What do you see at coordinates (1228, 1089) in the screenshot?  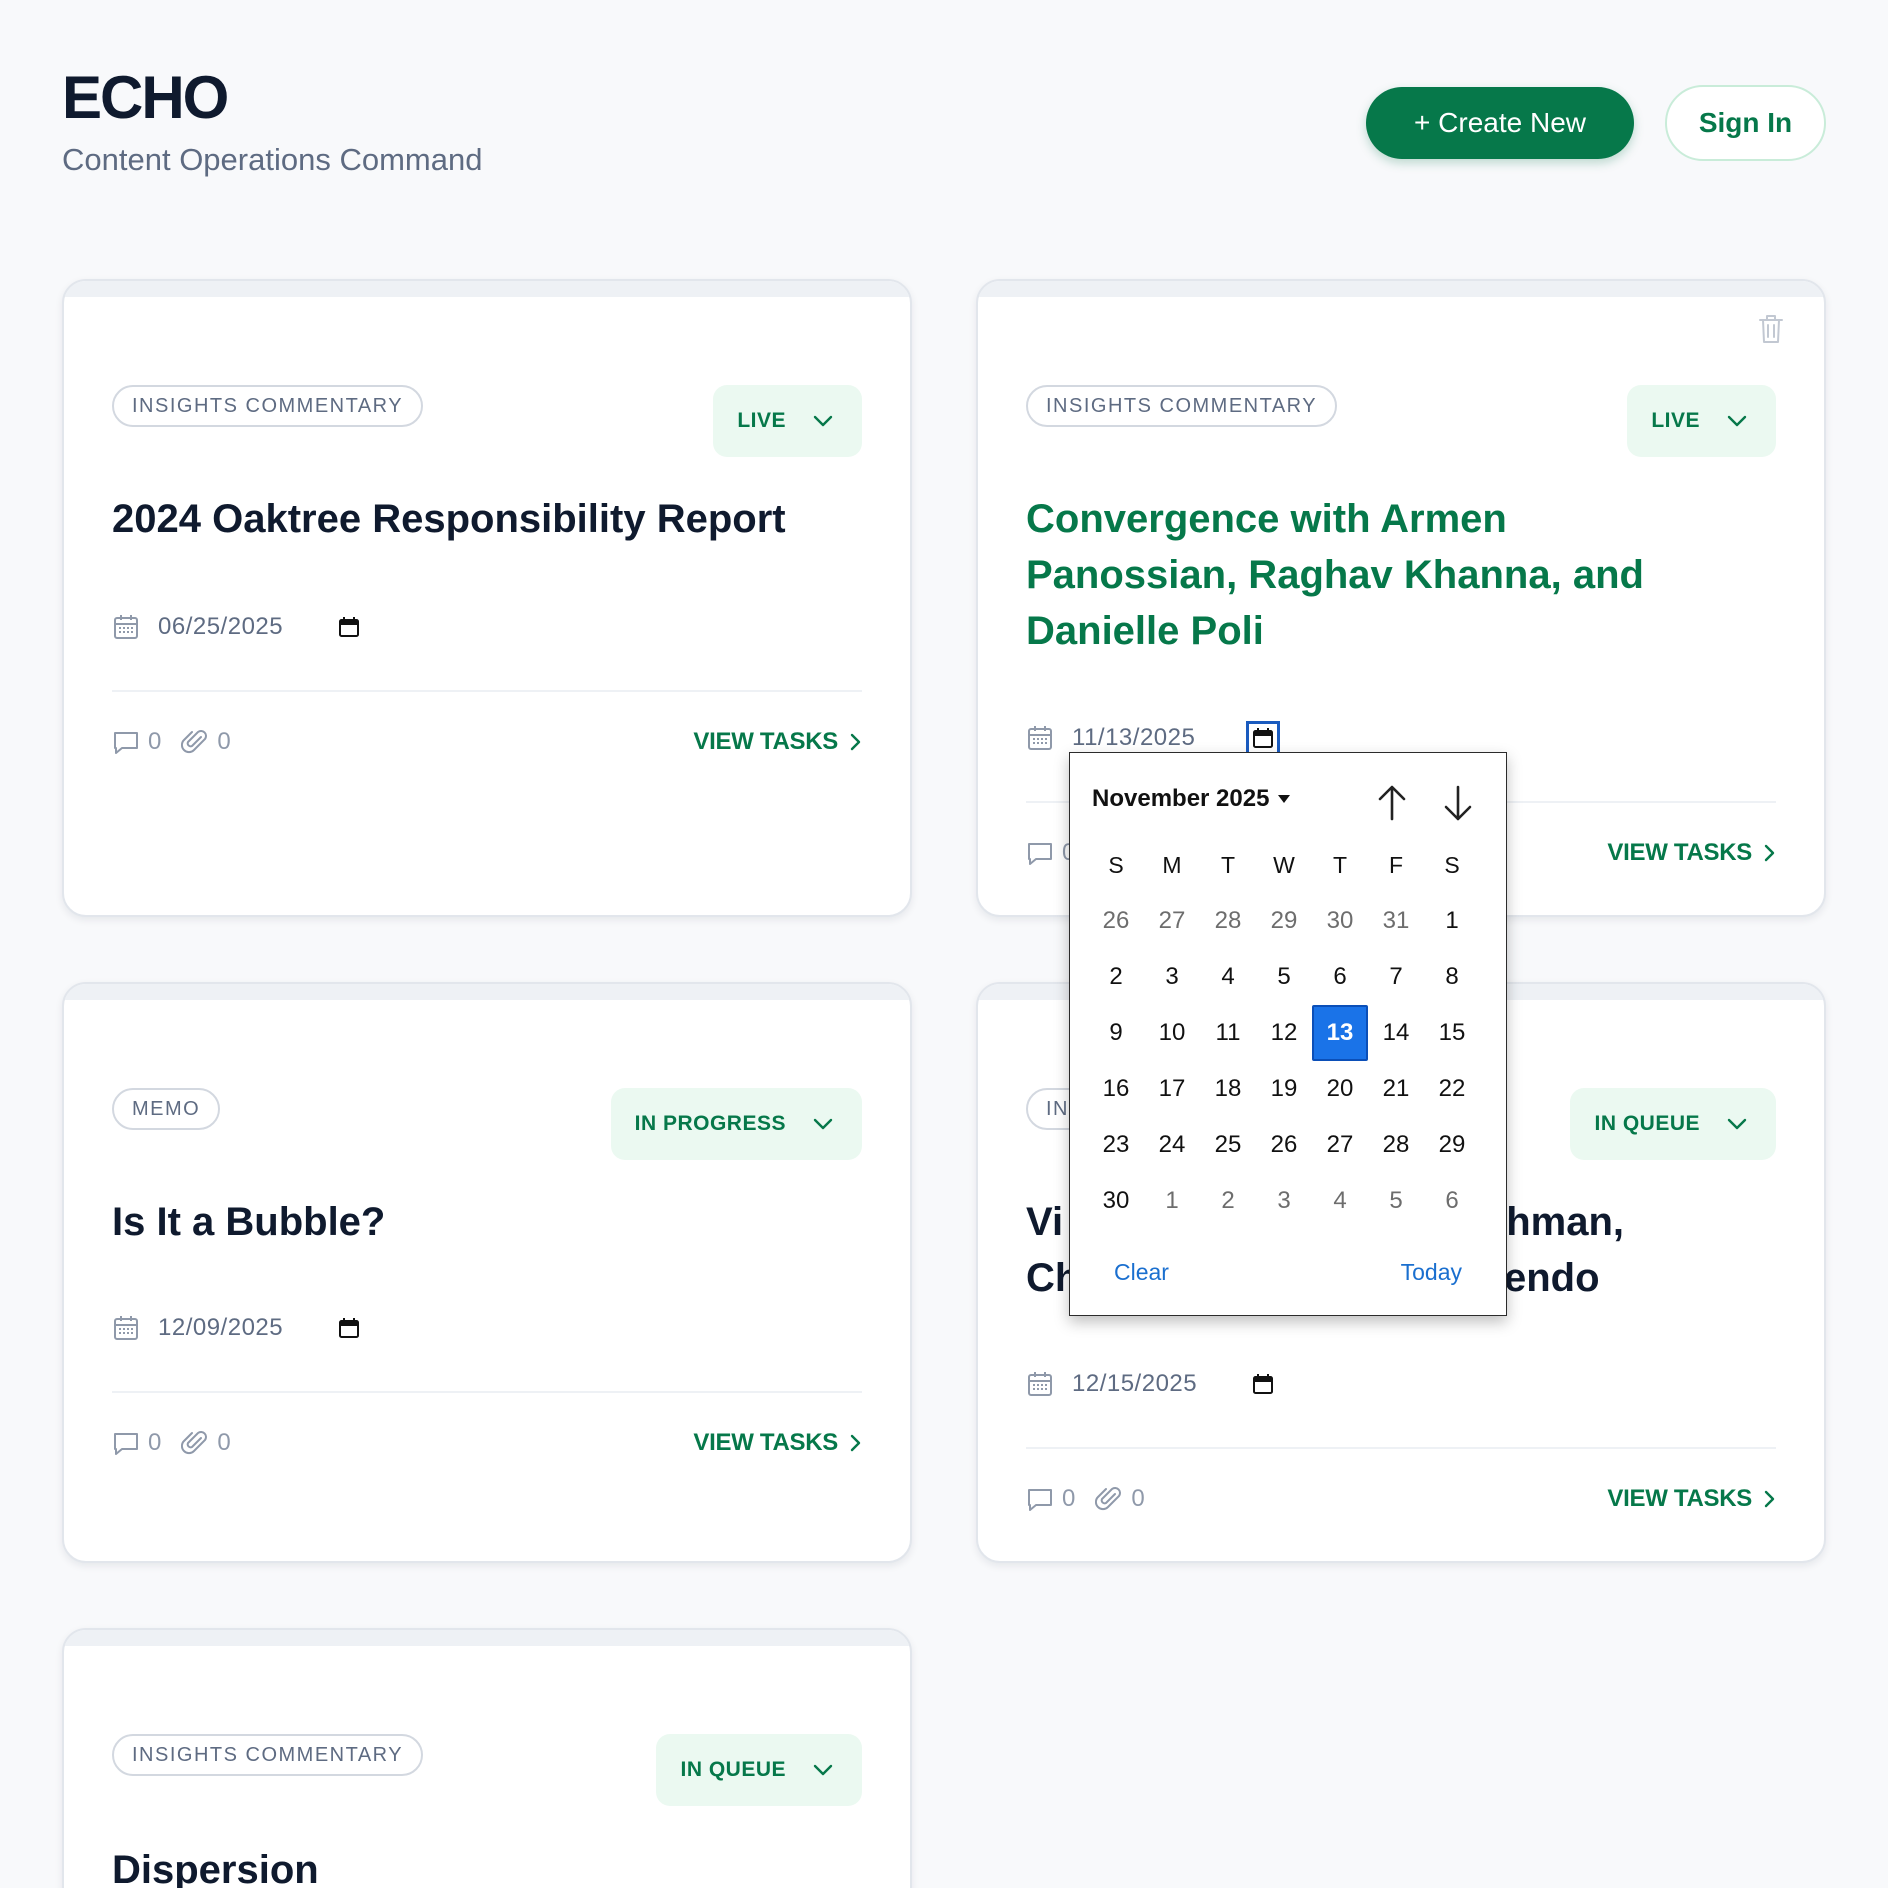 I see `calendar-day: 18` at bounding box center [1228, 1089].